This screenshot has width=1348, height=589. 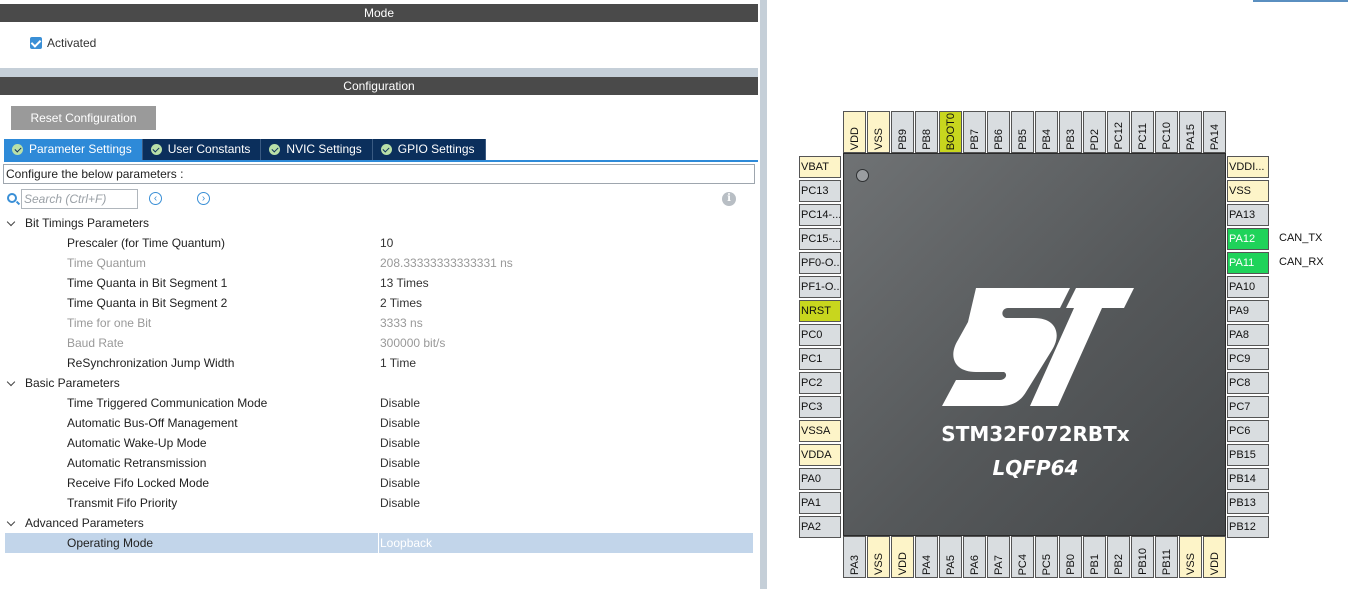 What do you see at coordinates (412, 343) in the screenshot?
I see `parameter-value: 300000 bit/s` at bounding box center [412, 343].